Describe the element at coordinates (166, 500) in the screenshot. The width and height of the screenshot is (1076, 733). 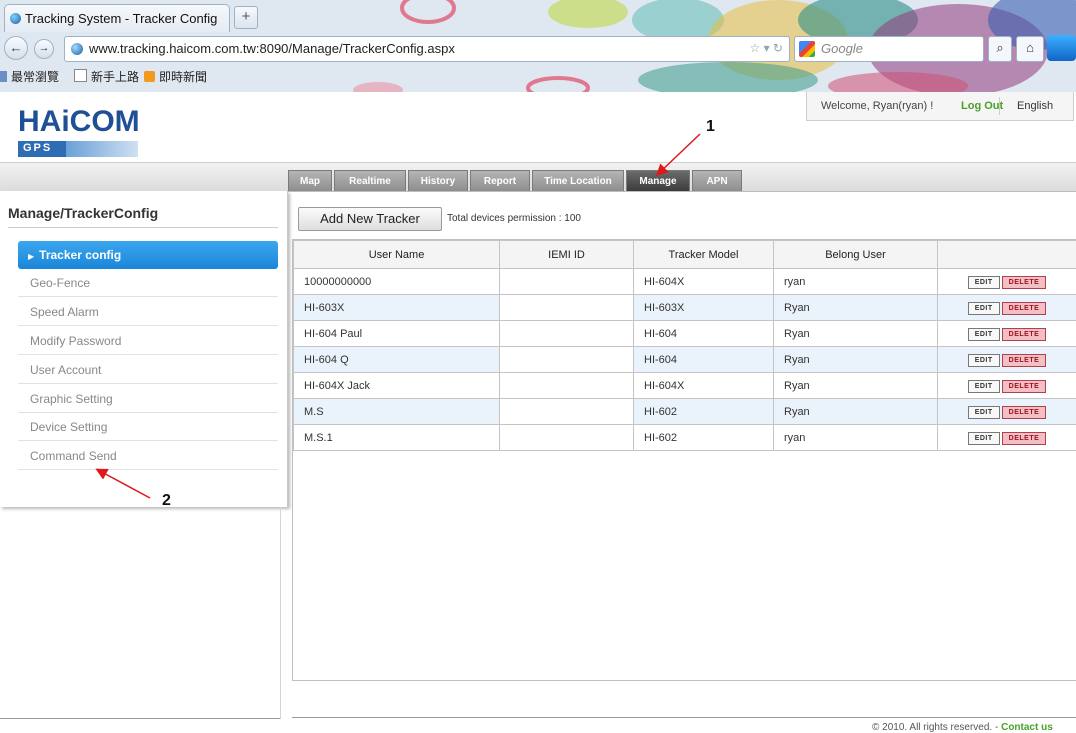
I see `annotation-number-2: 2` at that location.